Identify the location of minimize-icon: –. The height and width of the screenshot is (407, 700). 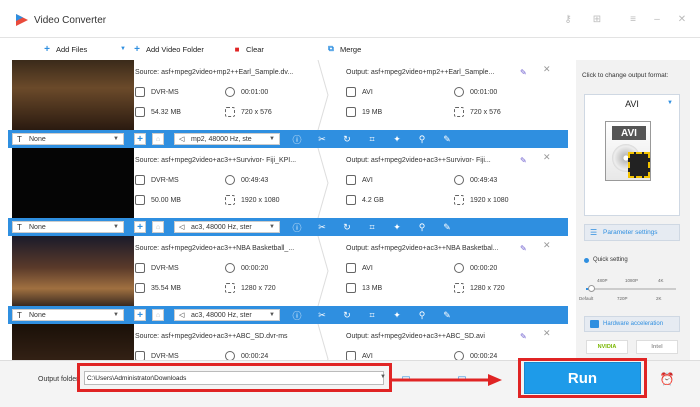
(657, 19).